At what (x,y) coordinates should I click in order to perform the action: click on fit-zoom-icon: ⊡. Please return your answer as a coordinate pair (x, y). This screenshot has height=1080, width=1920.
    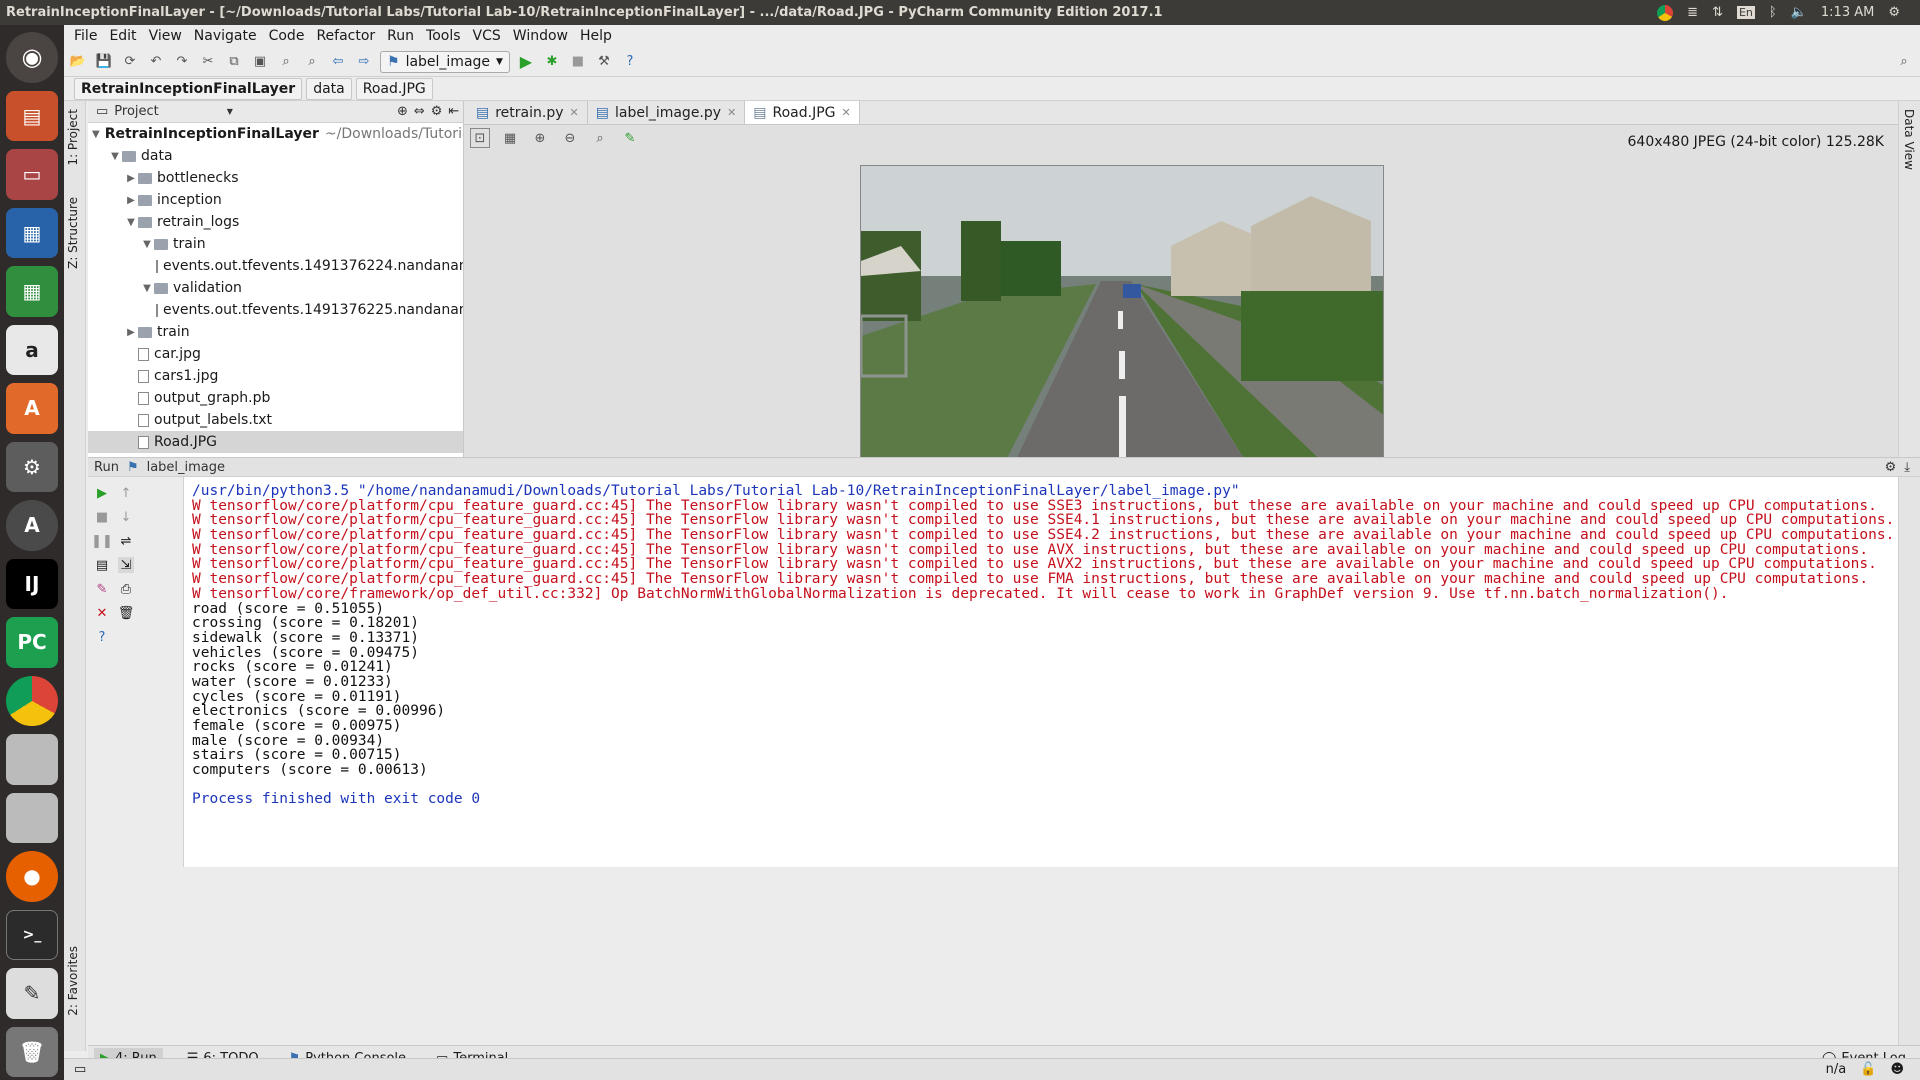
    Looking at the image, I should click on (480, 138).